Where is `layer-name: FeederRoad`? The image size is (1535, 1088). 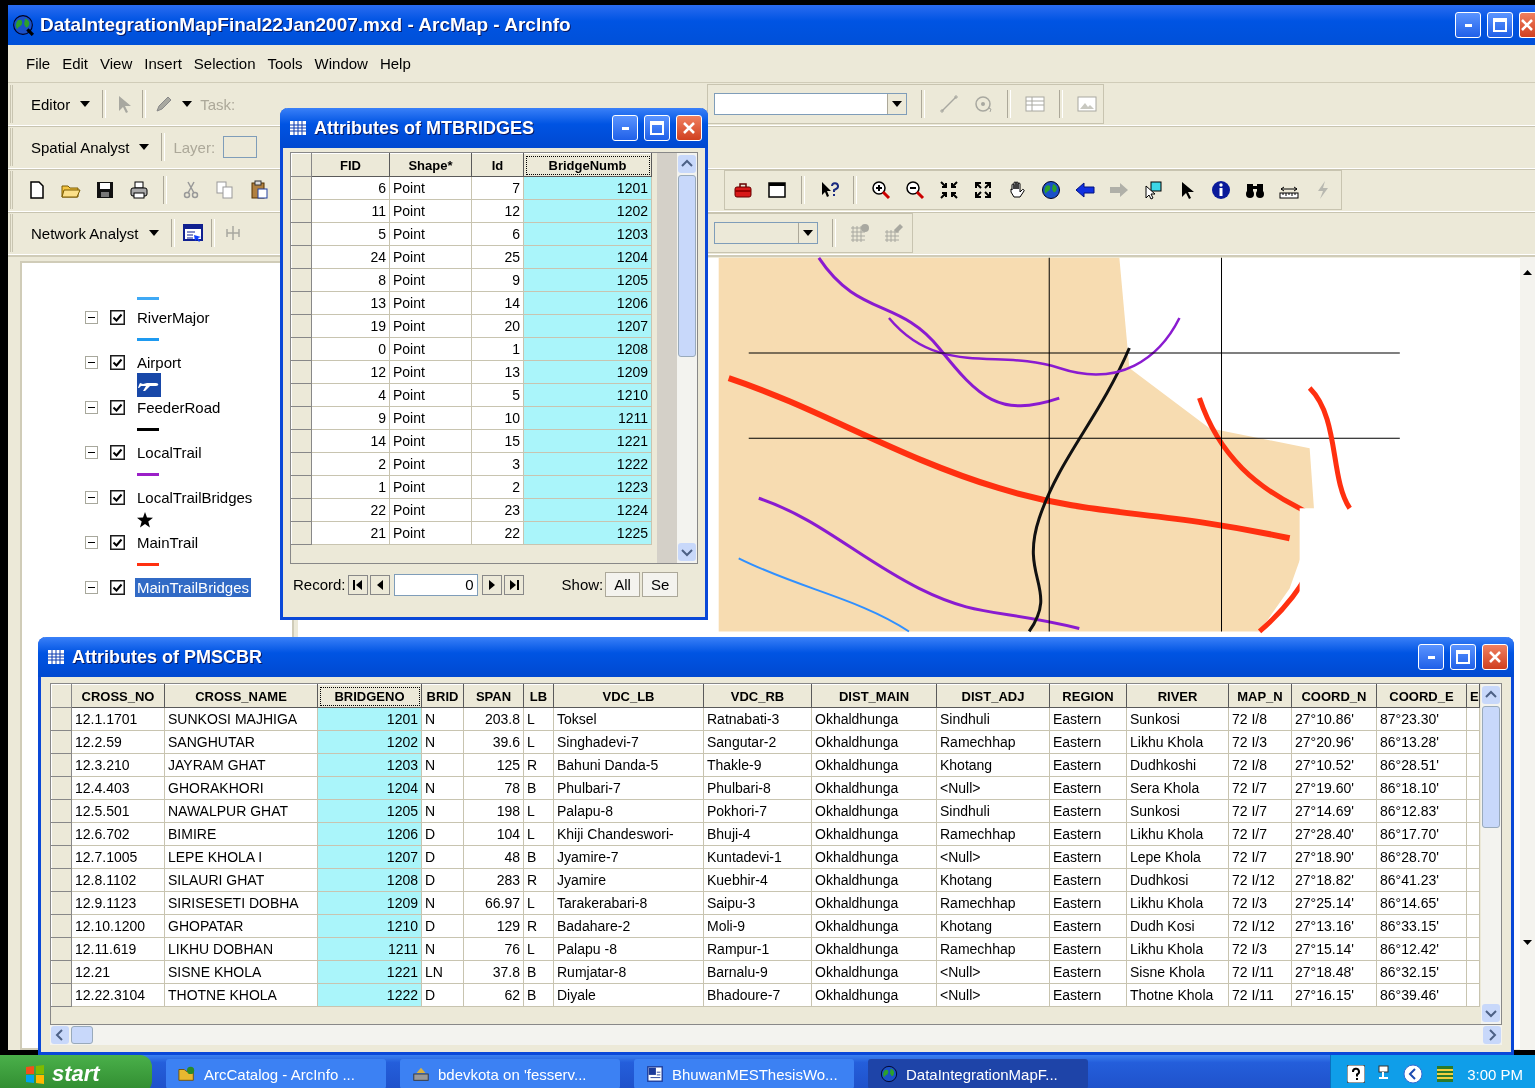
layer-name: FeederRoad is located at coordinates (179, 407).